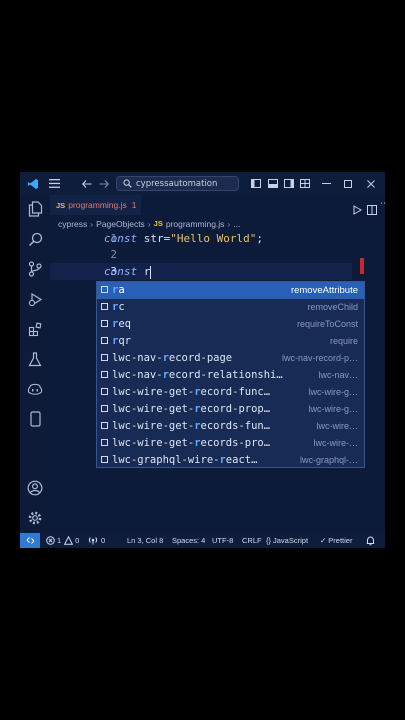 The height and width of the screenshot is (720, 405). Describe the element at coordinates (269, 540) in the screenshot. I see `braces-icon: {}` at that location.